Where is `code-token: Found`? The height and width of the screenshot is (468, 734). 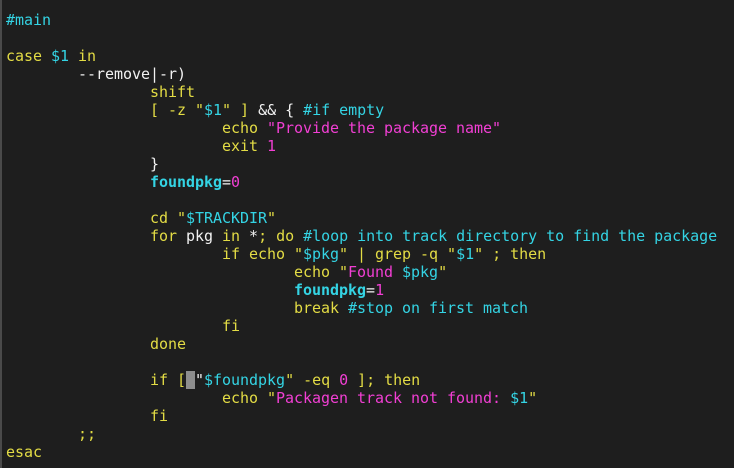
code-token: Found is located at coordinates (375, 272).